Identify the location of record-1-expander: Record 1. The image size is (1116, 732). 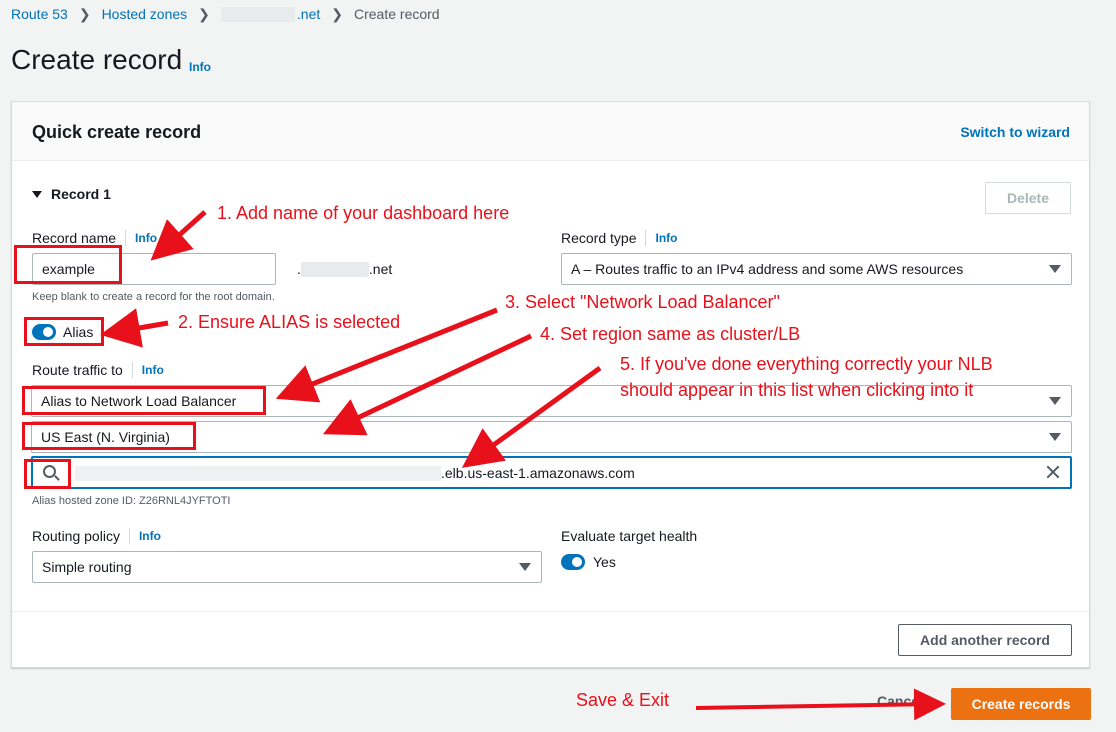
(71, 194).